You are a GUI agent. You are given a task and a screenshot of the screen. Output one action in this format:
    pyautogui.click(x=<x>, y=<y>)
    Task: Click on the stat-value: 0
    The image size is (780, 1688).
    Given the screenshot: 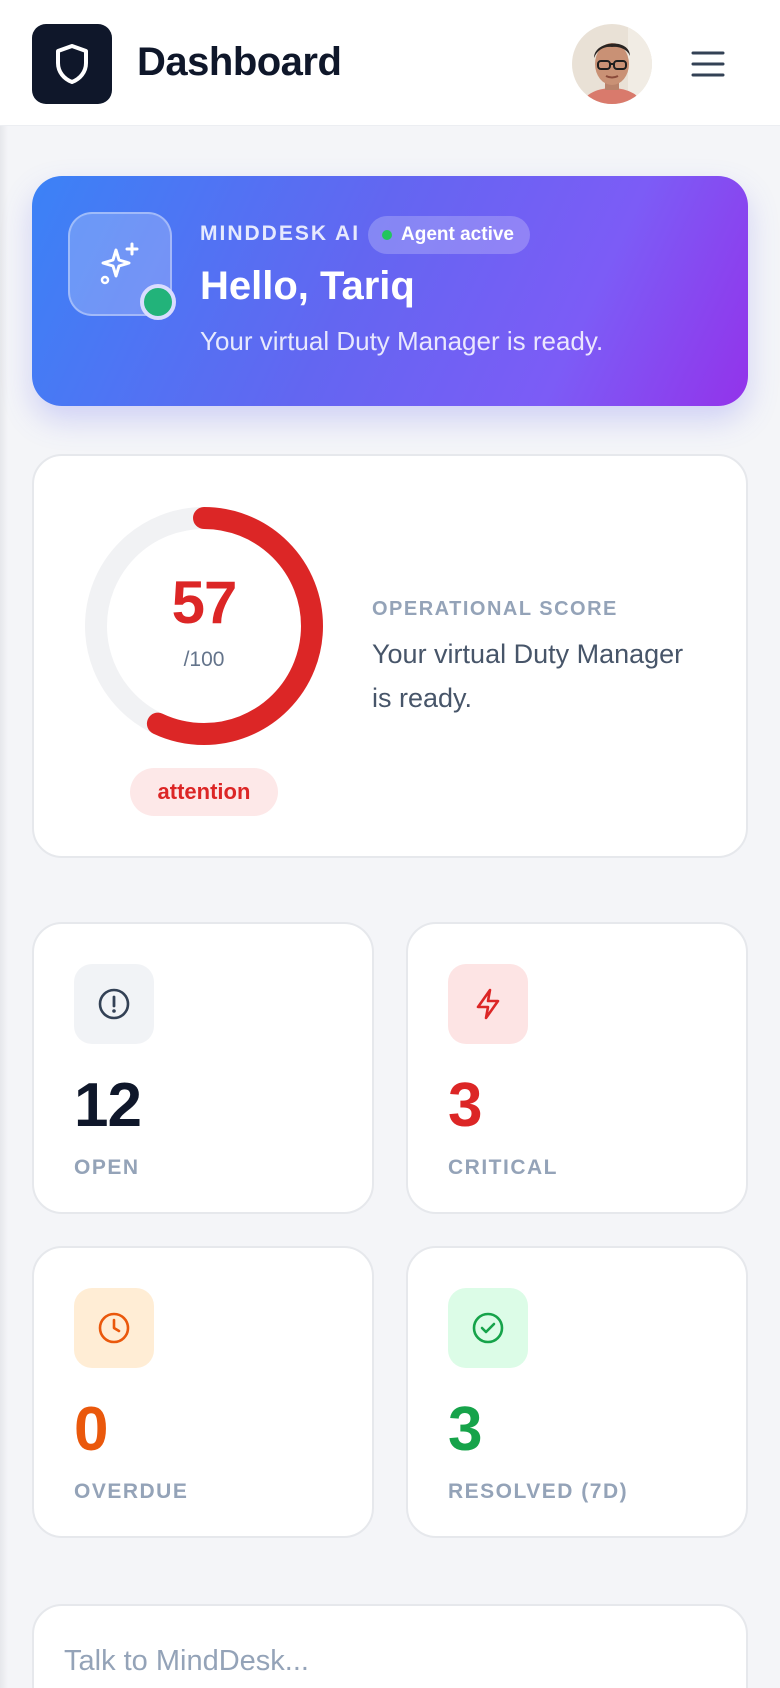 What is the action you would take?
    pyautogui.click(x=91, y=1429)
    